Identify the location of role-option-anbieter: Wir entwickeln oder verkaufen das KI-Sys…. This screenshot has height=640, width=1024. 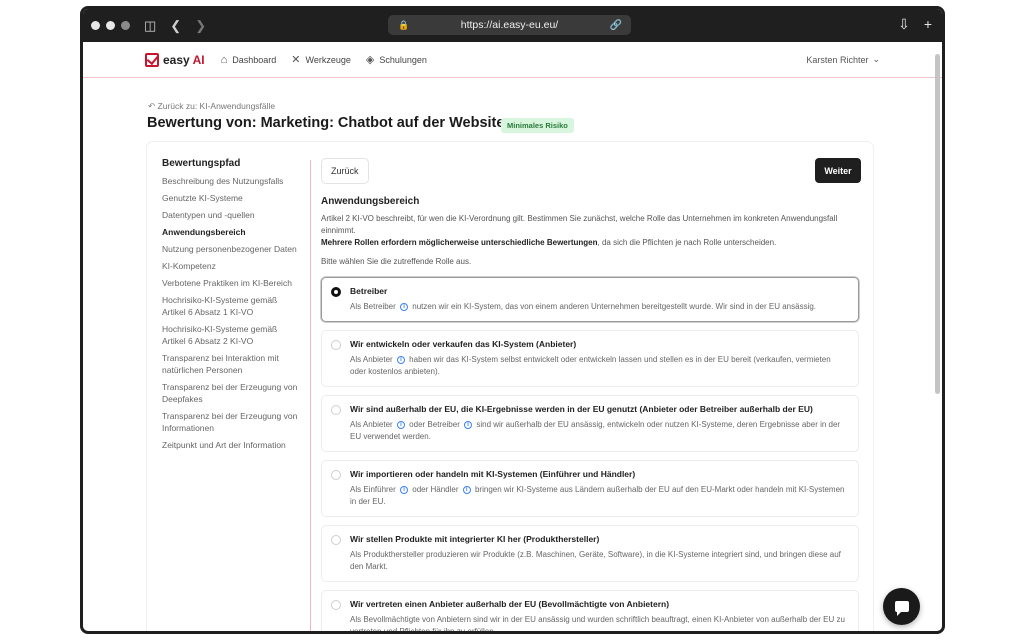
(590, 358).